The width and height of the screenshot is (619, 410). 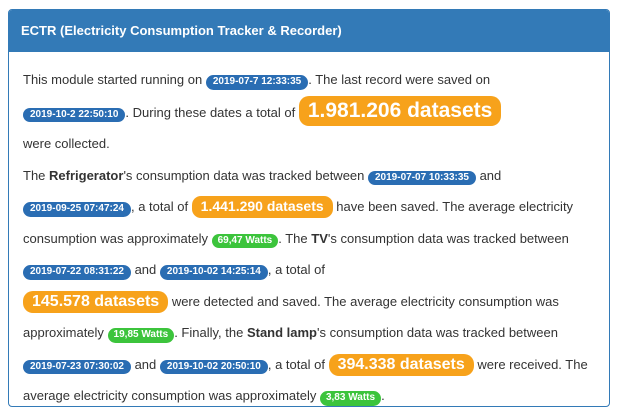 What do you see at coordinates (74, 114) in the screenshot?
I see `last-date-badge: 2019-10-2 22:50:10` at bounding box center [74, 114].